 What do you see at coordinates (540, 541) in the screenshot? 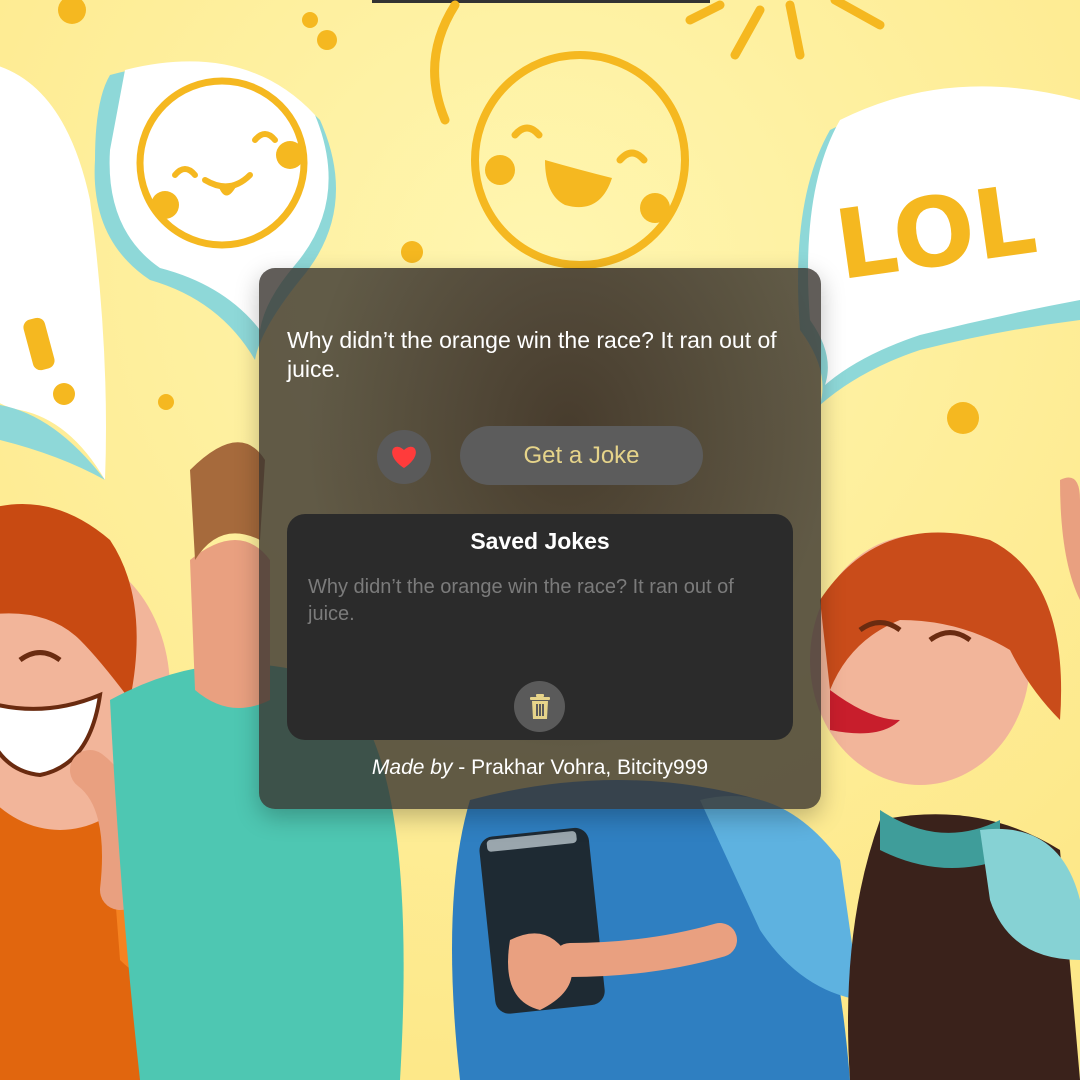
I see `saved-jokes-title: Saved Jokes` at bounding box center [540, 541].